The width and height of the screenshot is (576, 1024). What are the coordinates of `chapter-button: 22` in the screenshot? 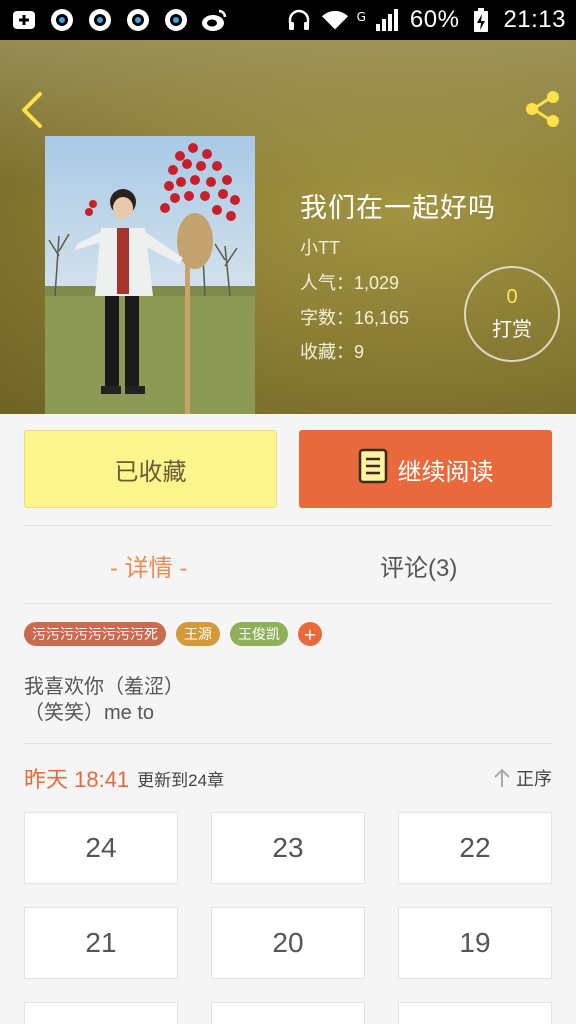 It's located at (475, 848).